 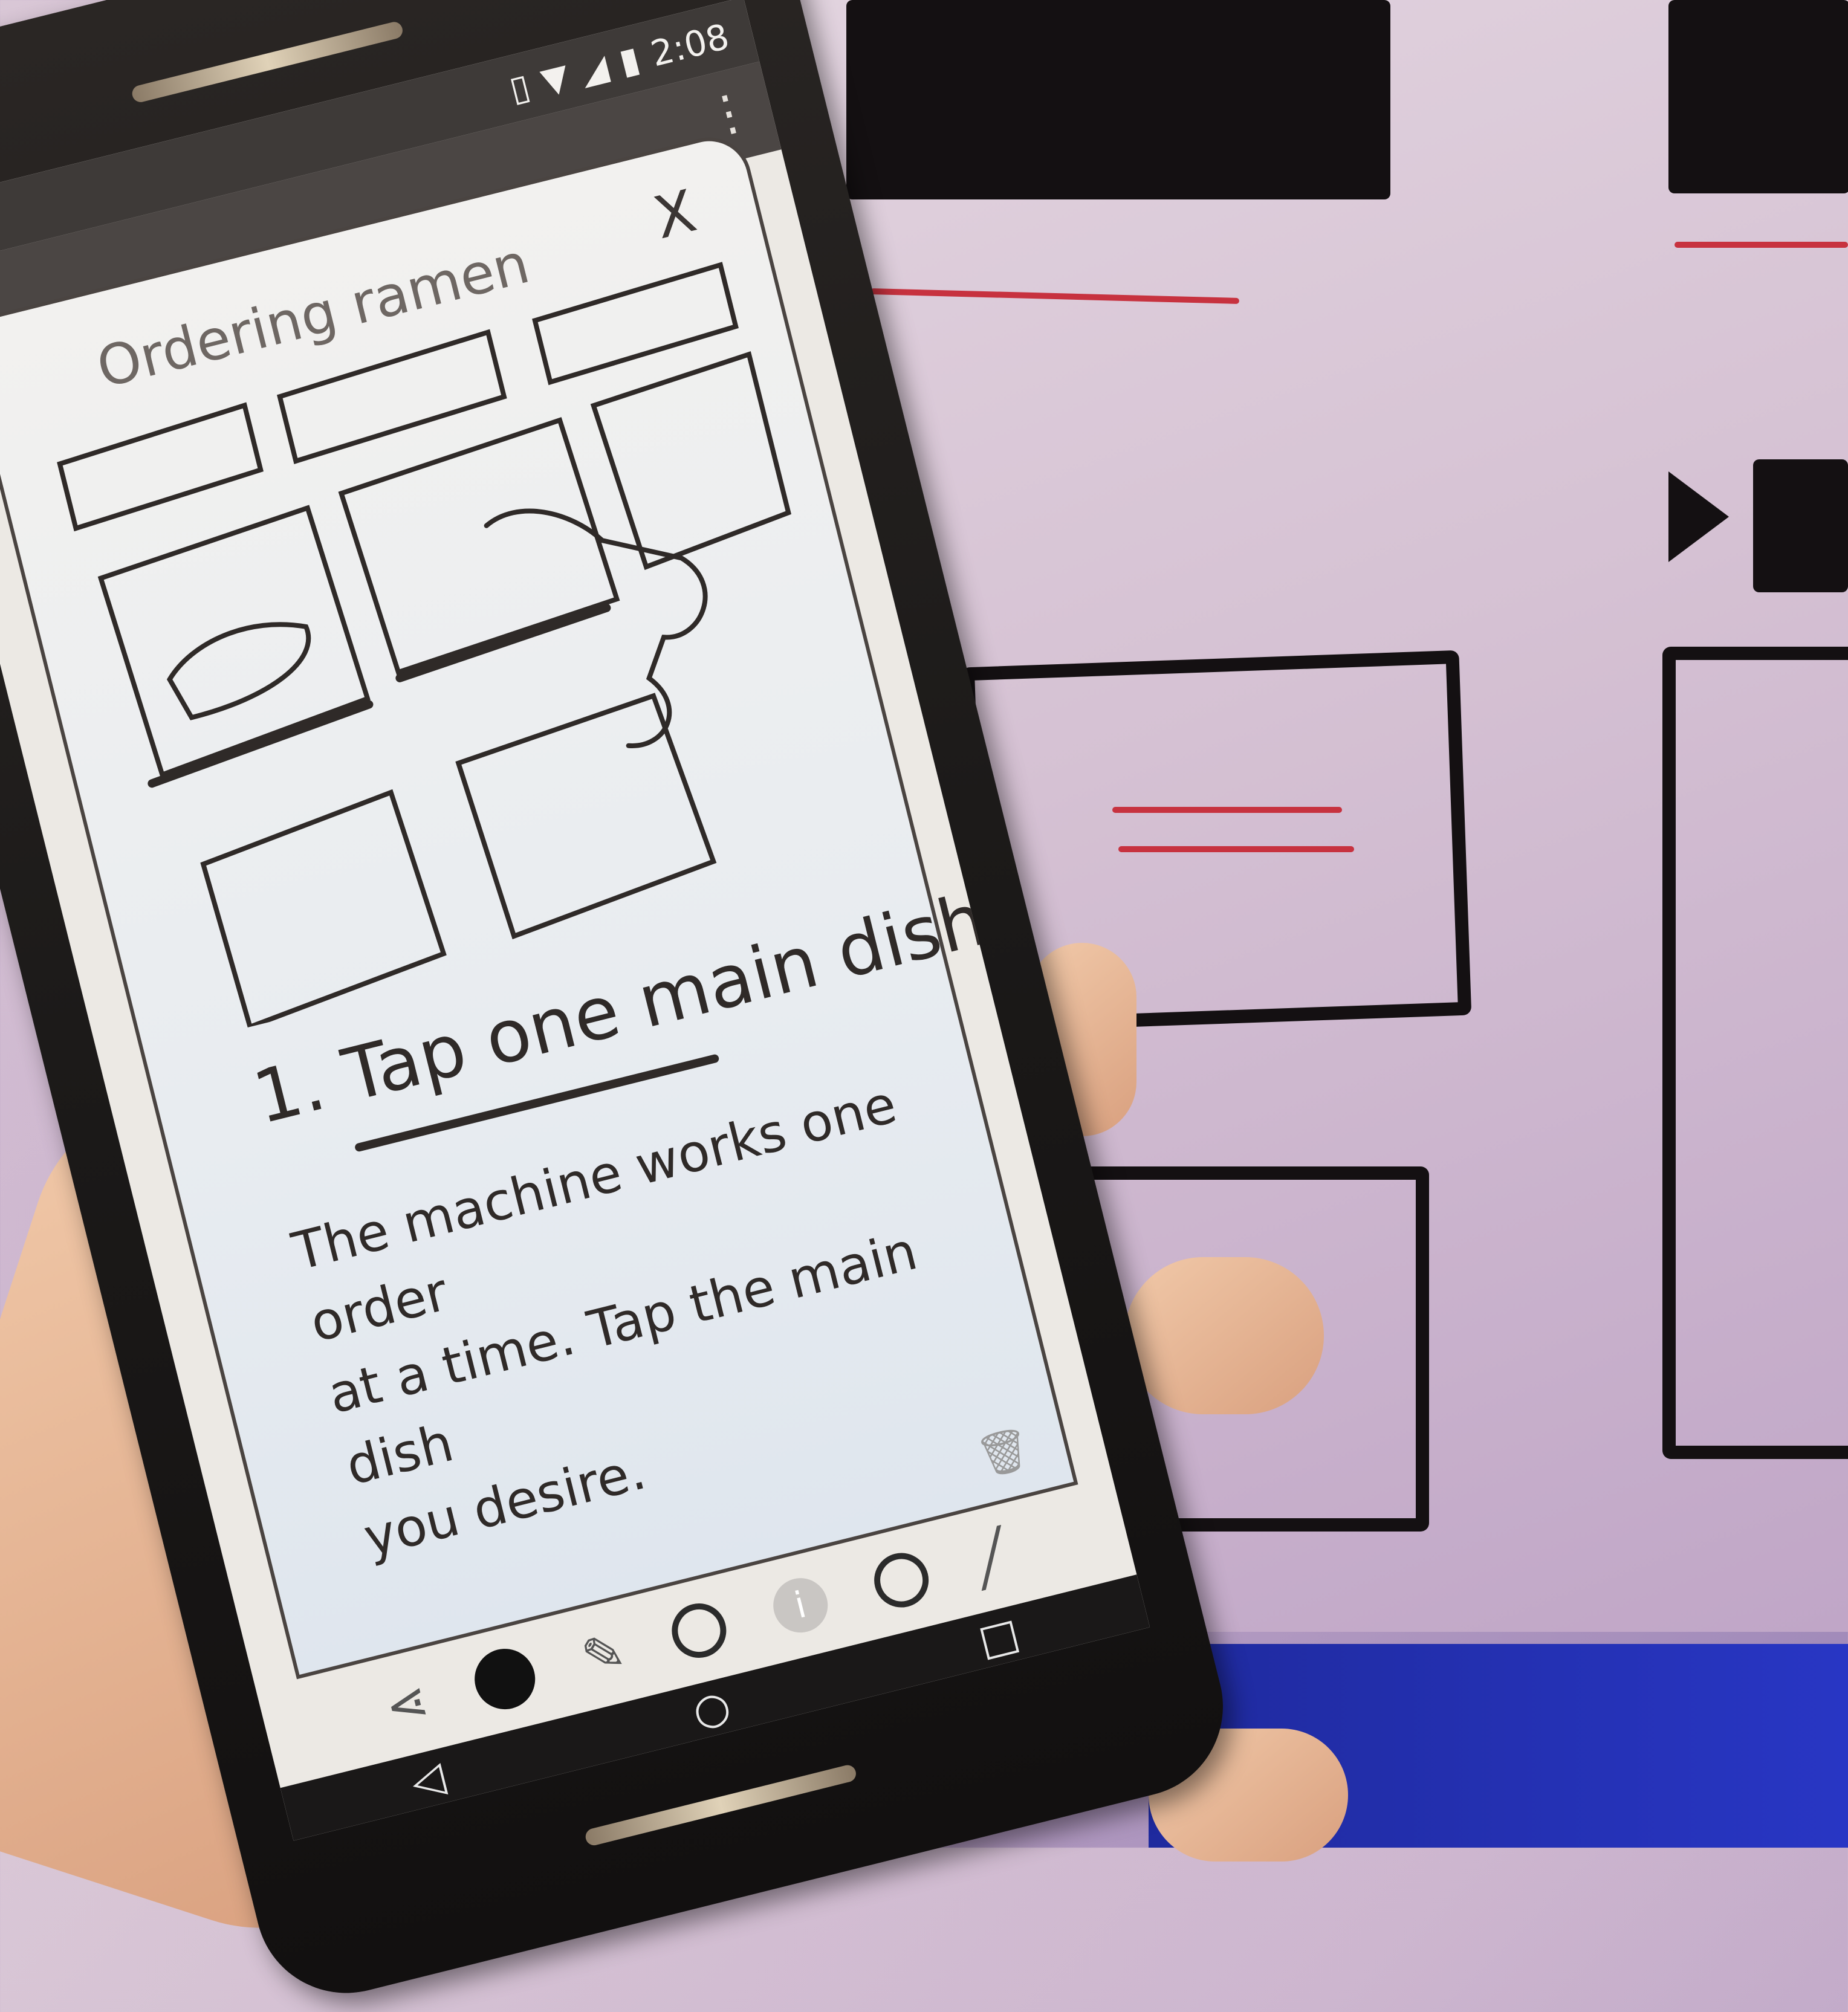 What do you see at coordinates (711, 1708) in the screenshot?
I see `nav-home-icon: ○` at bounding box center [711, 1708].